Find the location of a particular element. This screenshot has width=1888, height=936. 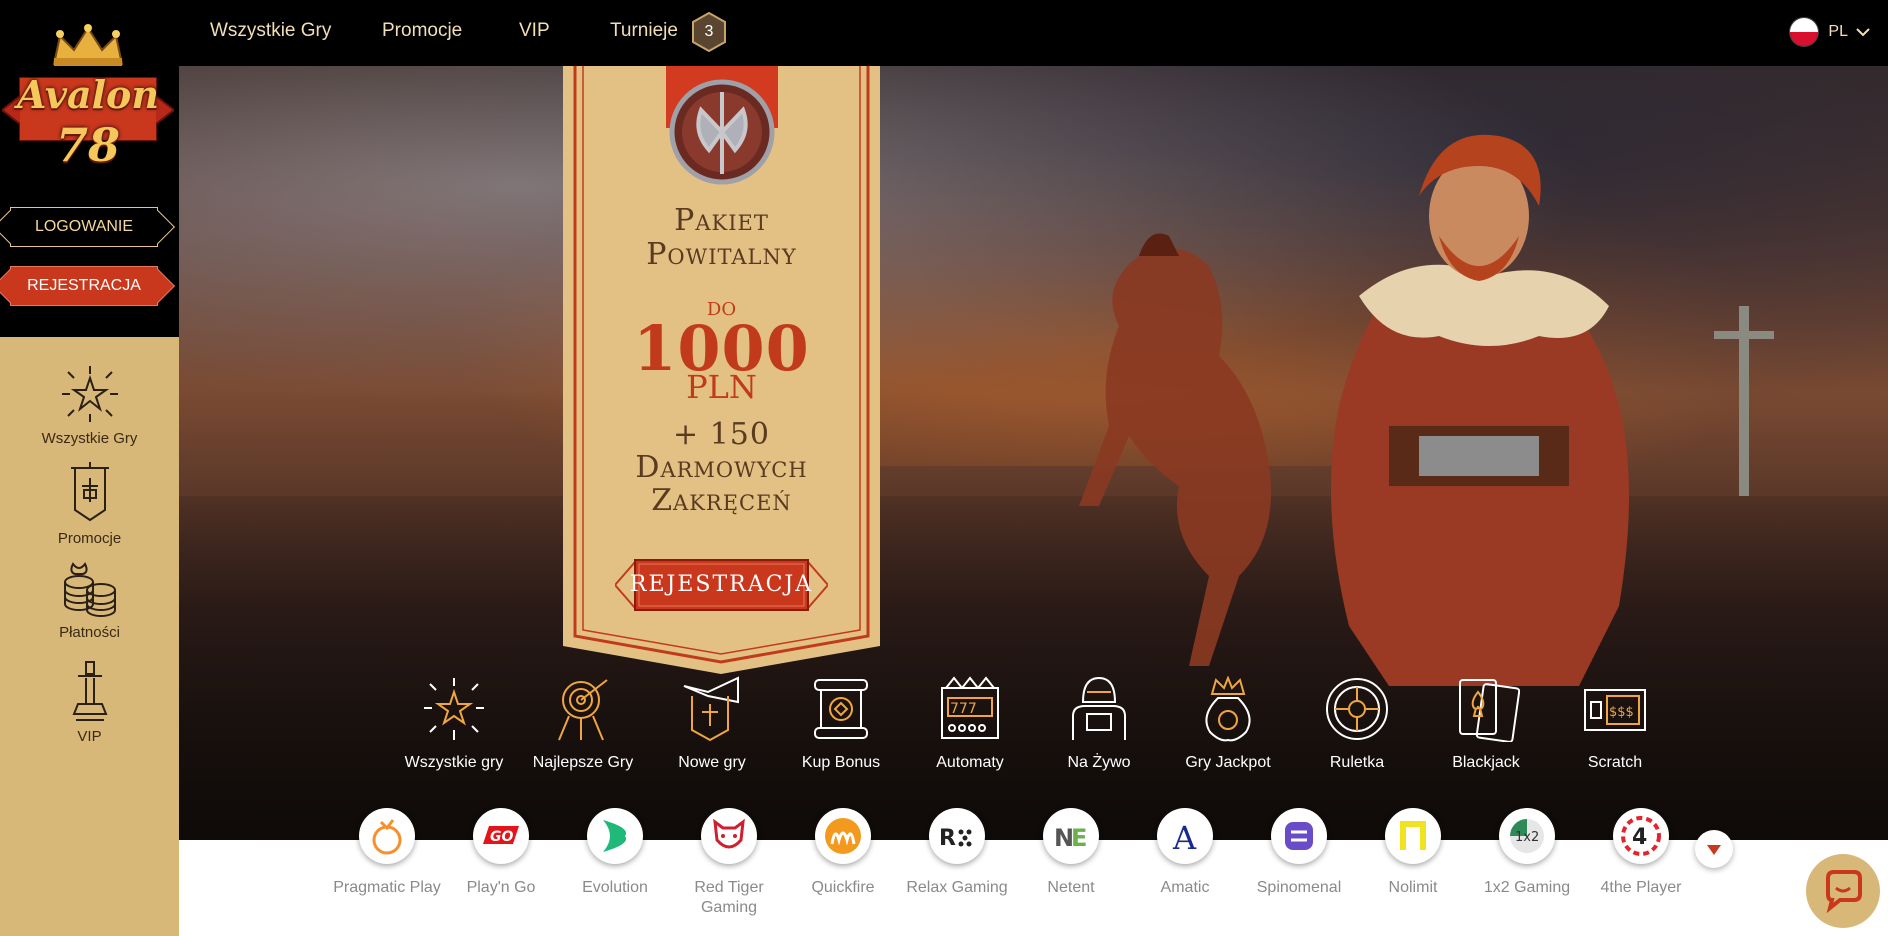

sword-icon is located at coordinates (89, 691).